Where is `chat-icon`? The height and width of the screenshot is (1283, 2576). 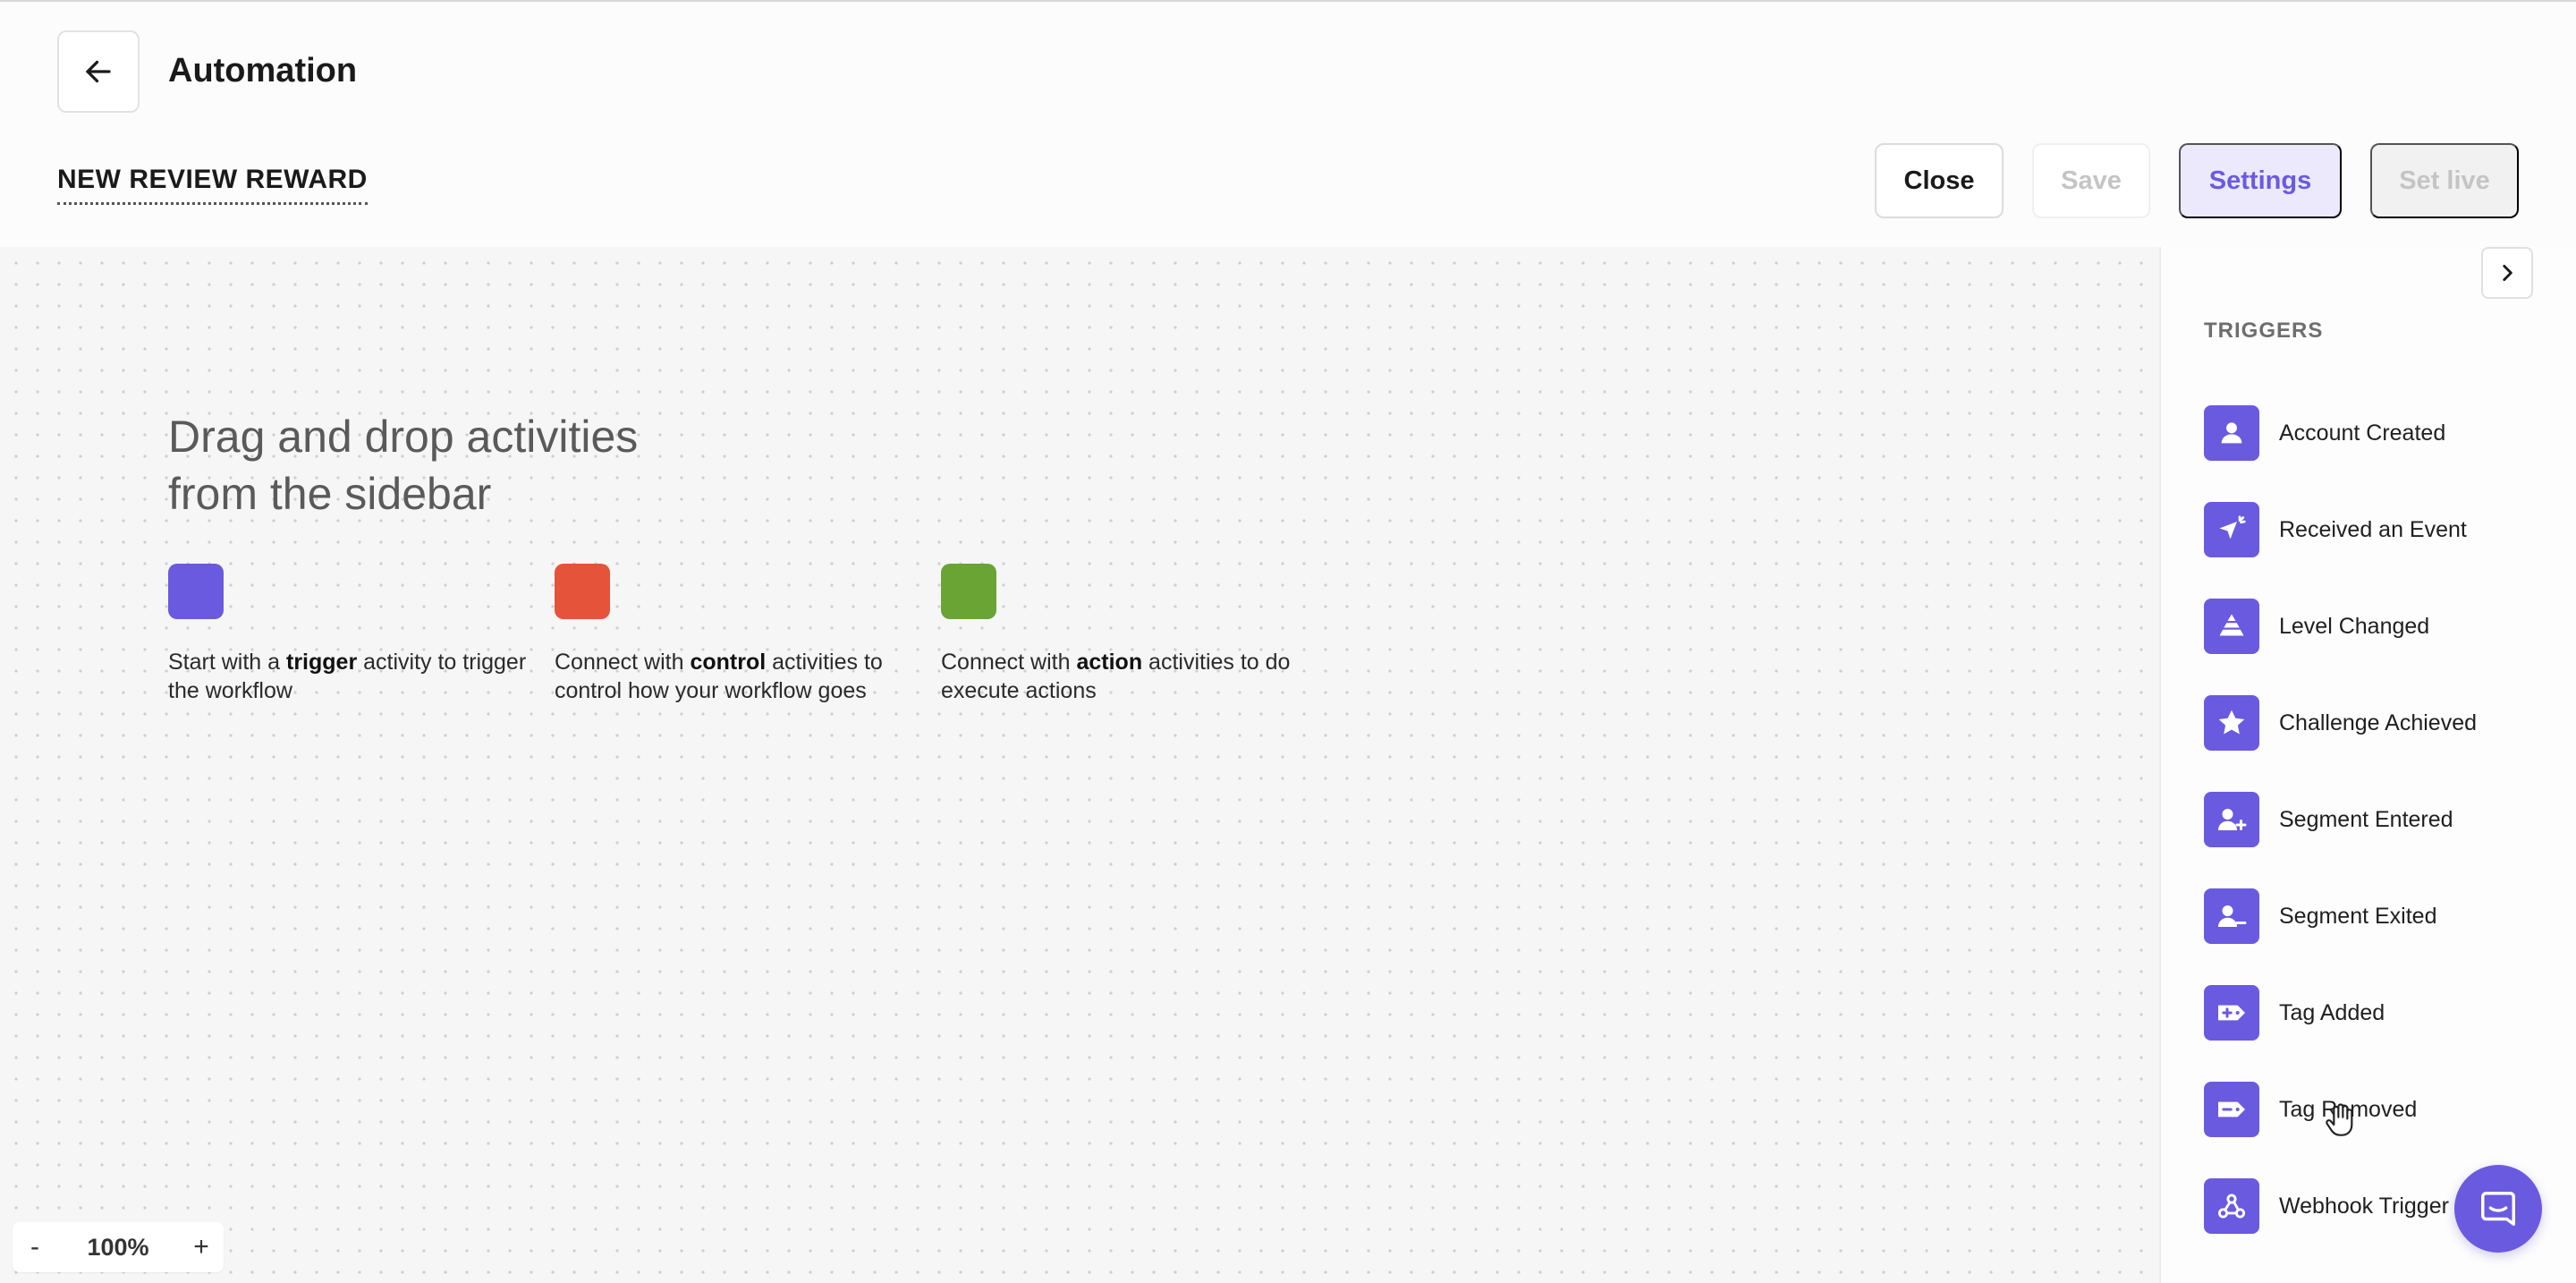 chat-icon is located at coordinates (2498, 1209).